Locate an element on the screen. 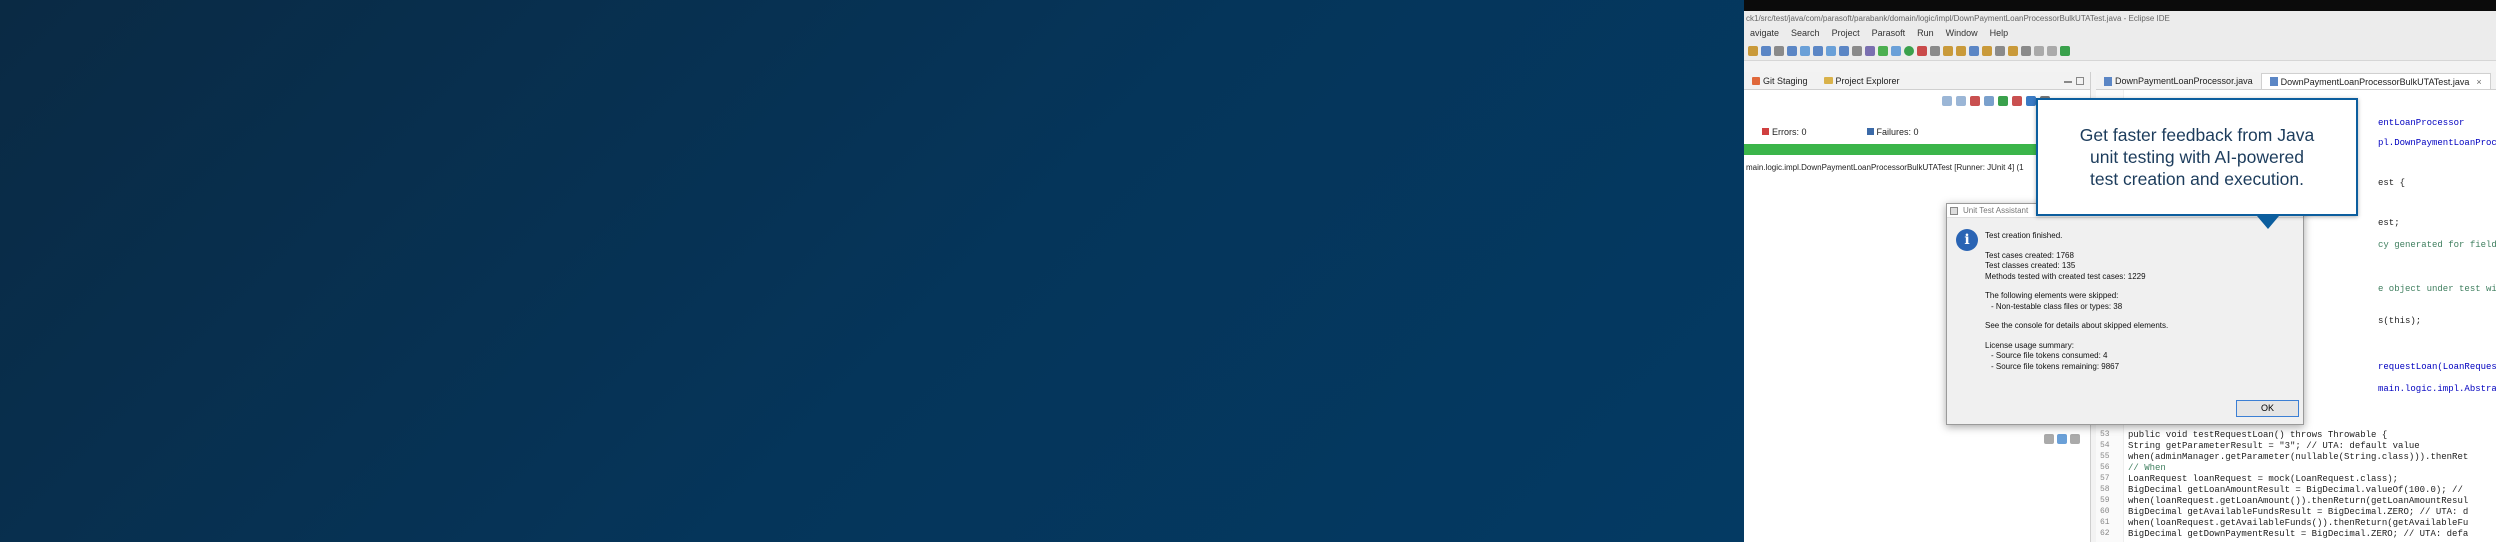 Image resolution: width=2496 pixels, height=542 pixels. tab-label: Project Explorer is located at coordinates (1867, 80).